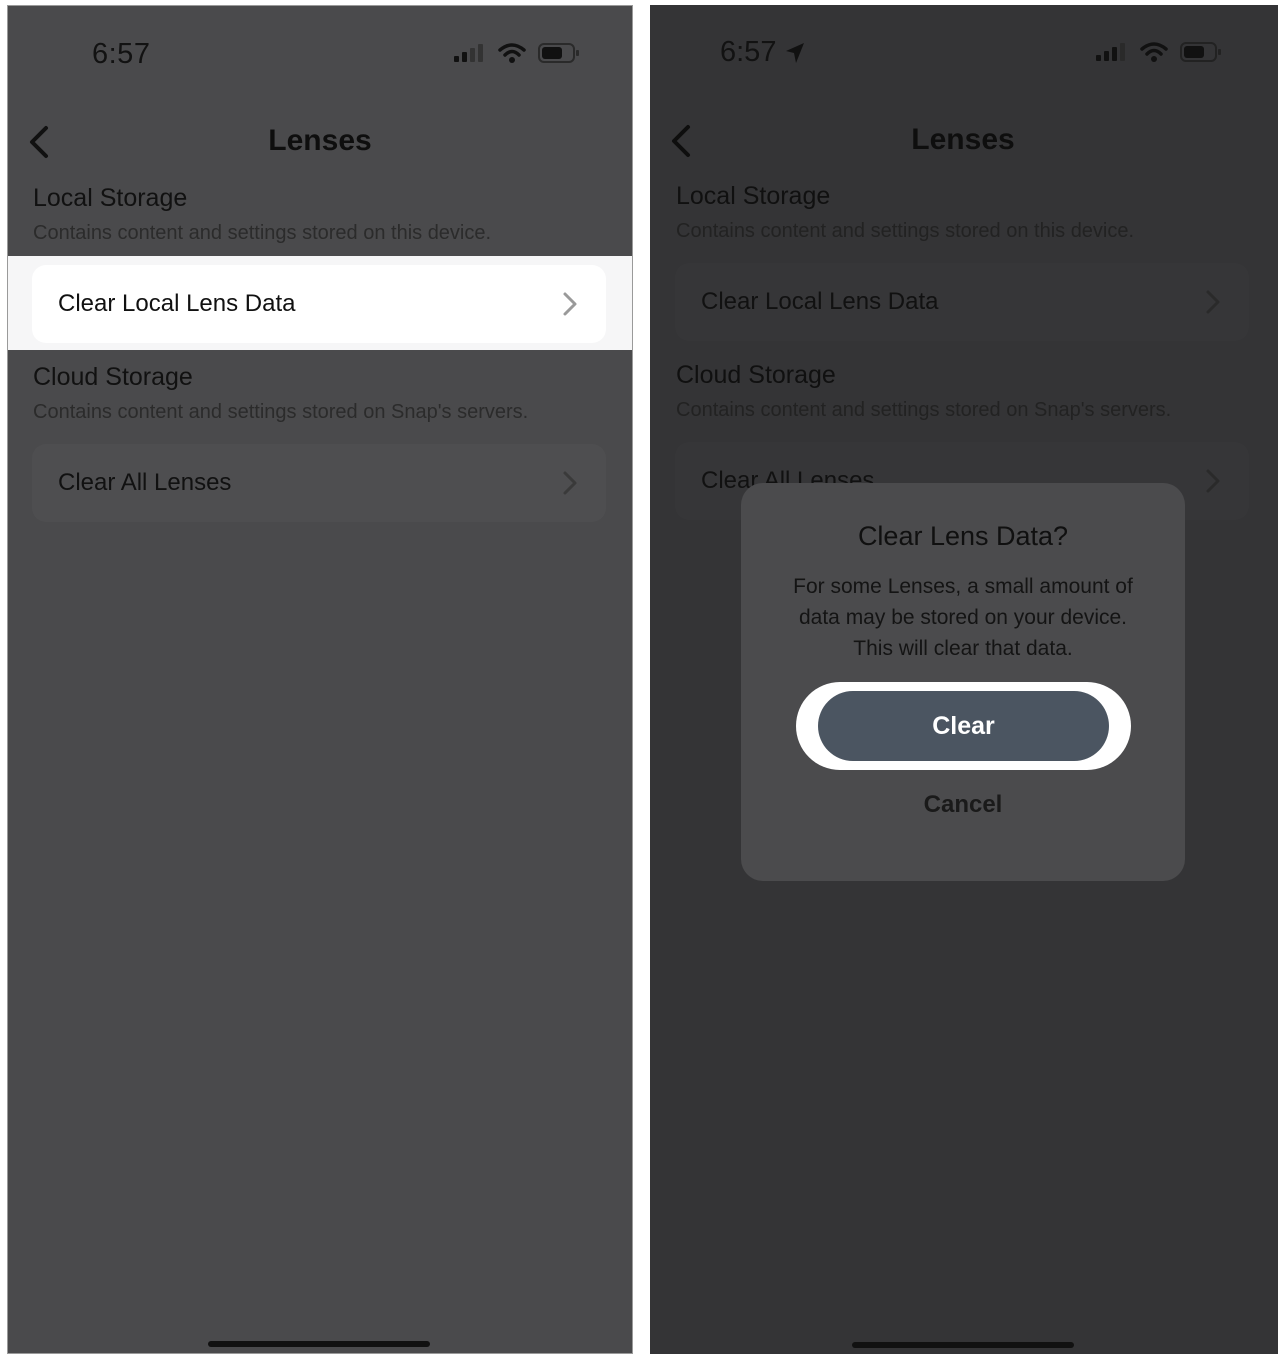 The height and width of the screenshot is (1354, 1282). Describe the element at coordinates (319, 483) in the screenshot. I see `clear-all-lenses-row: Clear All Lenses` at that location.